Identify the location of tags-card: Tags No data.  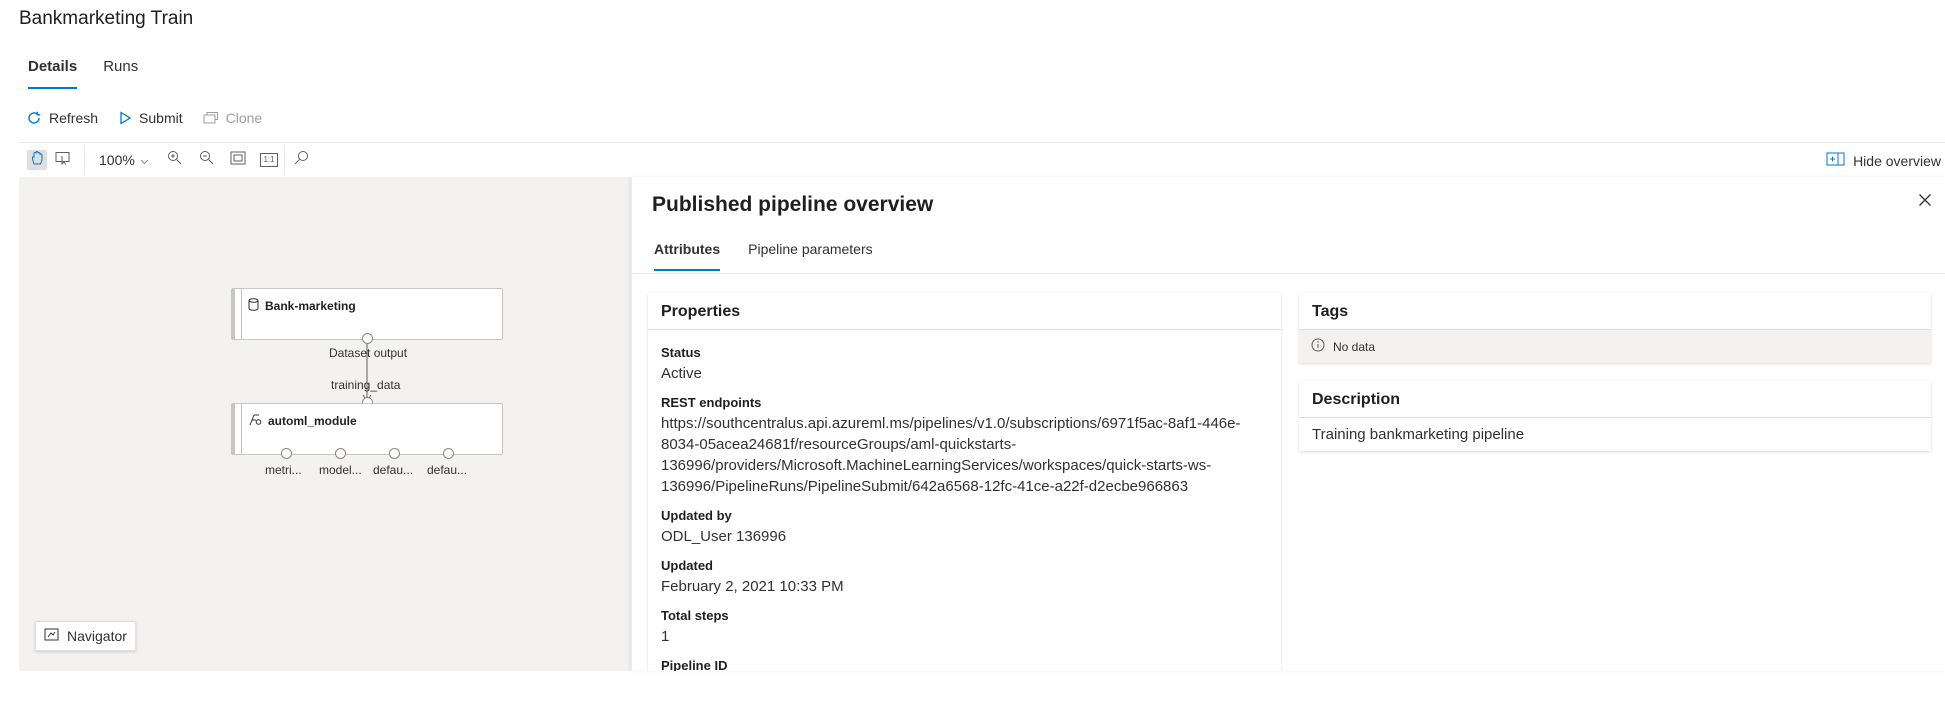
(1615, 328).